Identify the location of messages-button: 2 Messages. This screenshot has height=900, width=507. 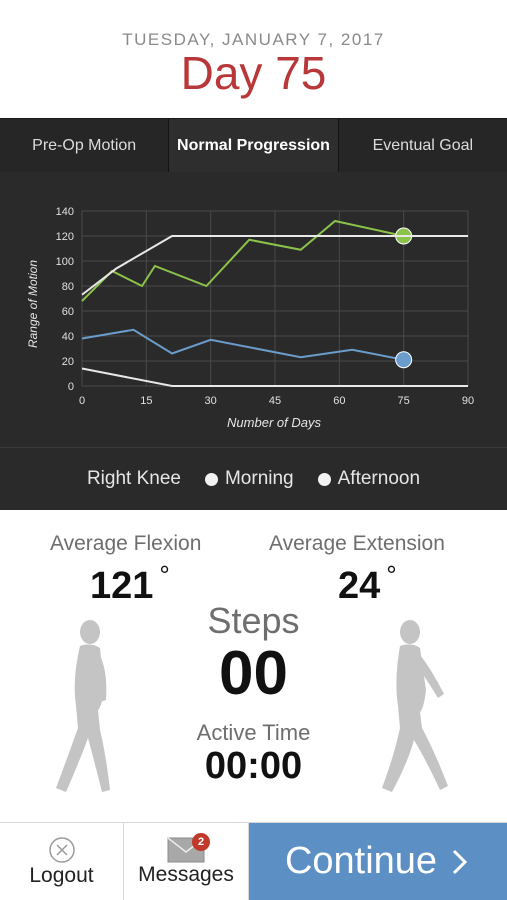
(186, 861).